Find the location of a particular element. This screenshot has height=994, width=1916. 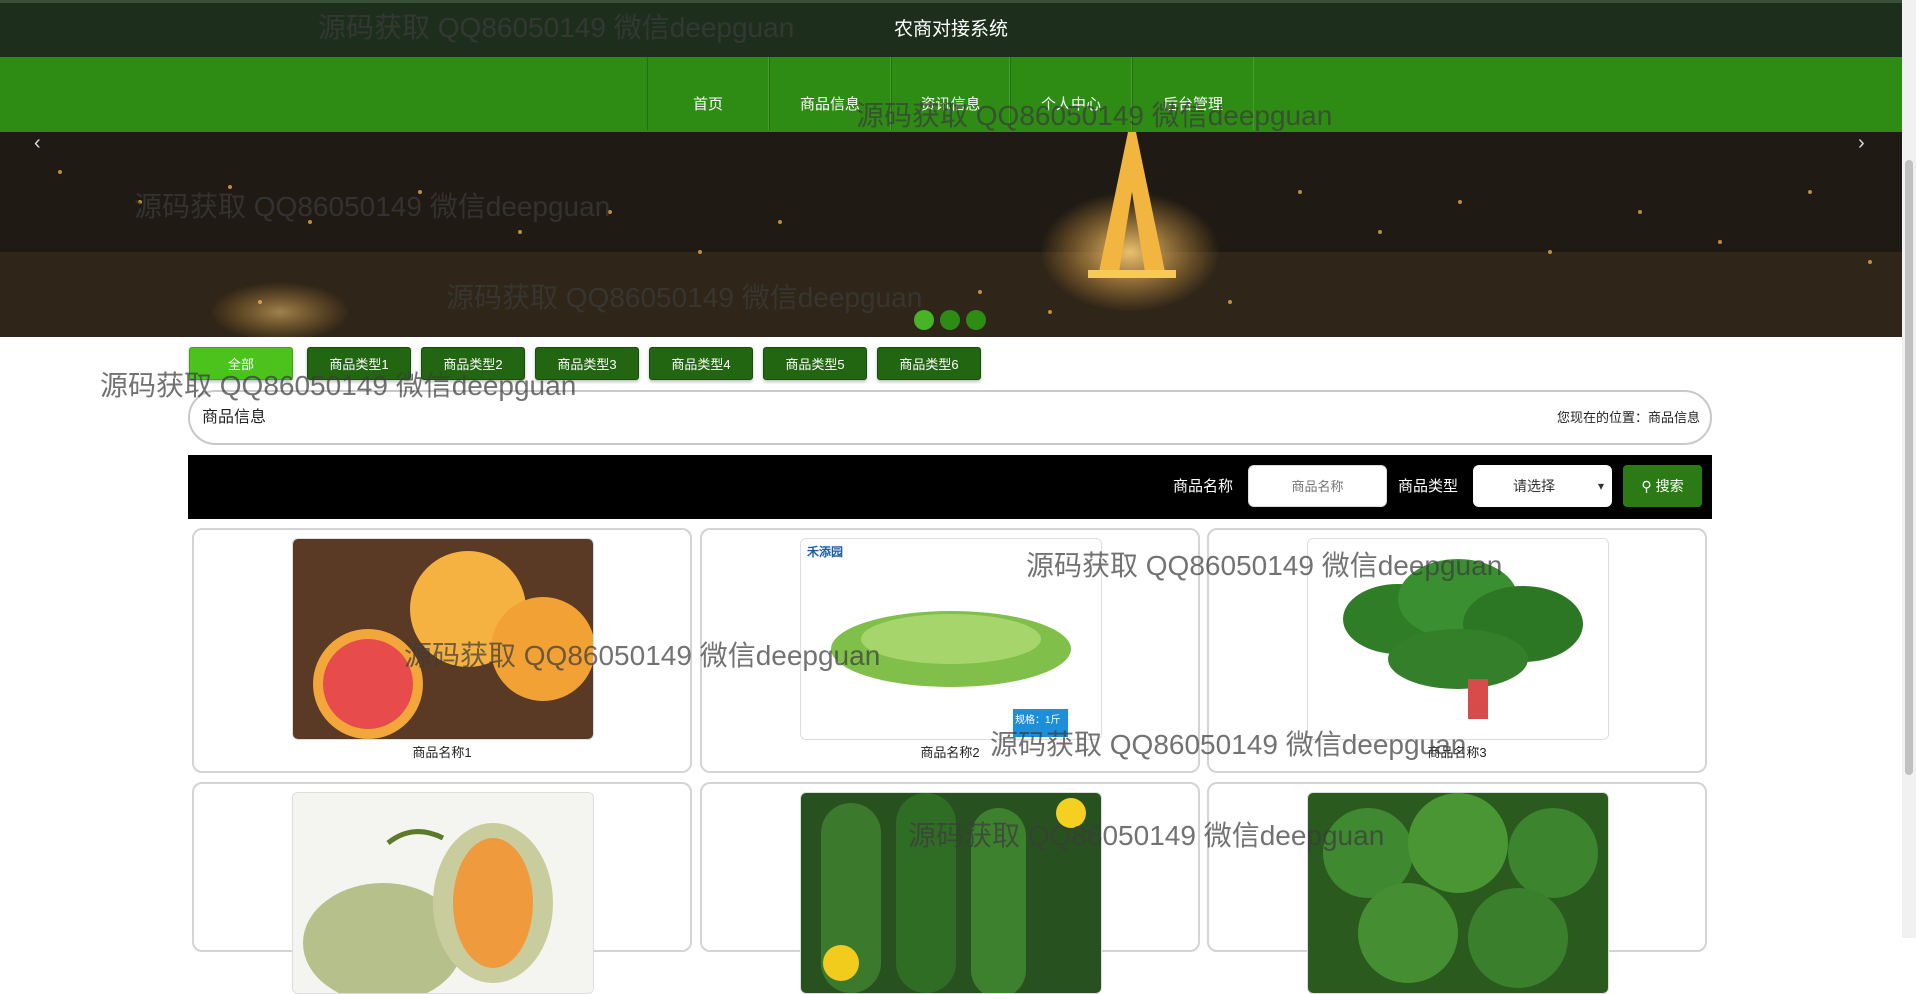

product-type-select: 请选择 ▾ is located at coordinates (1542, 486).